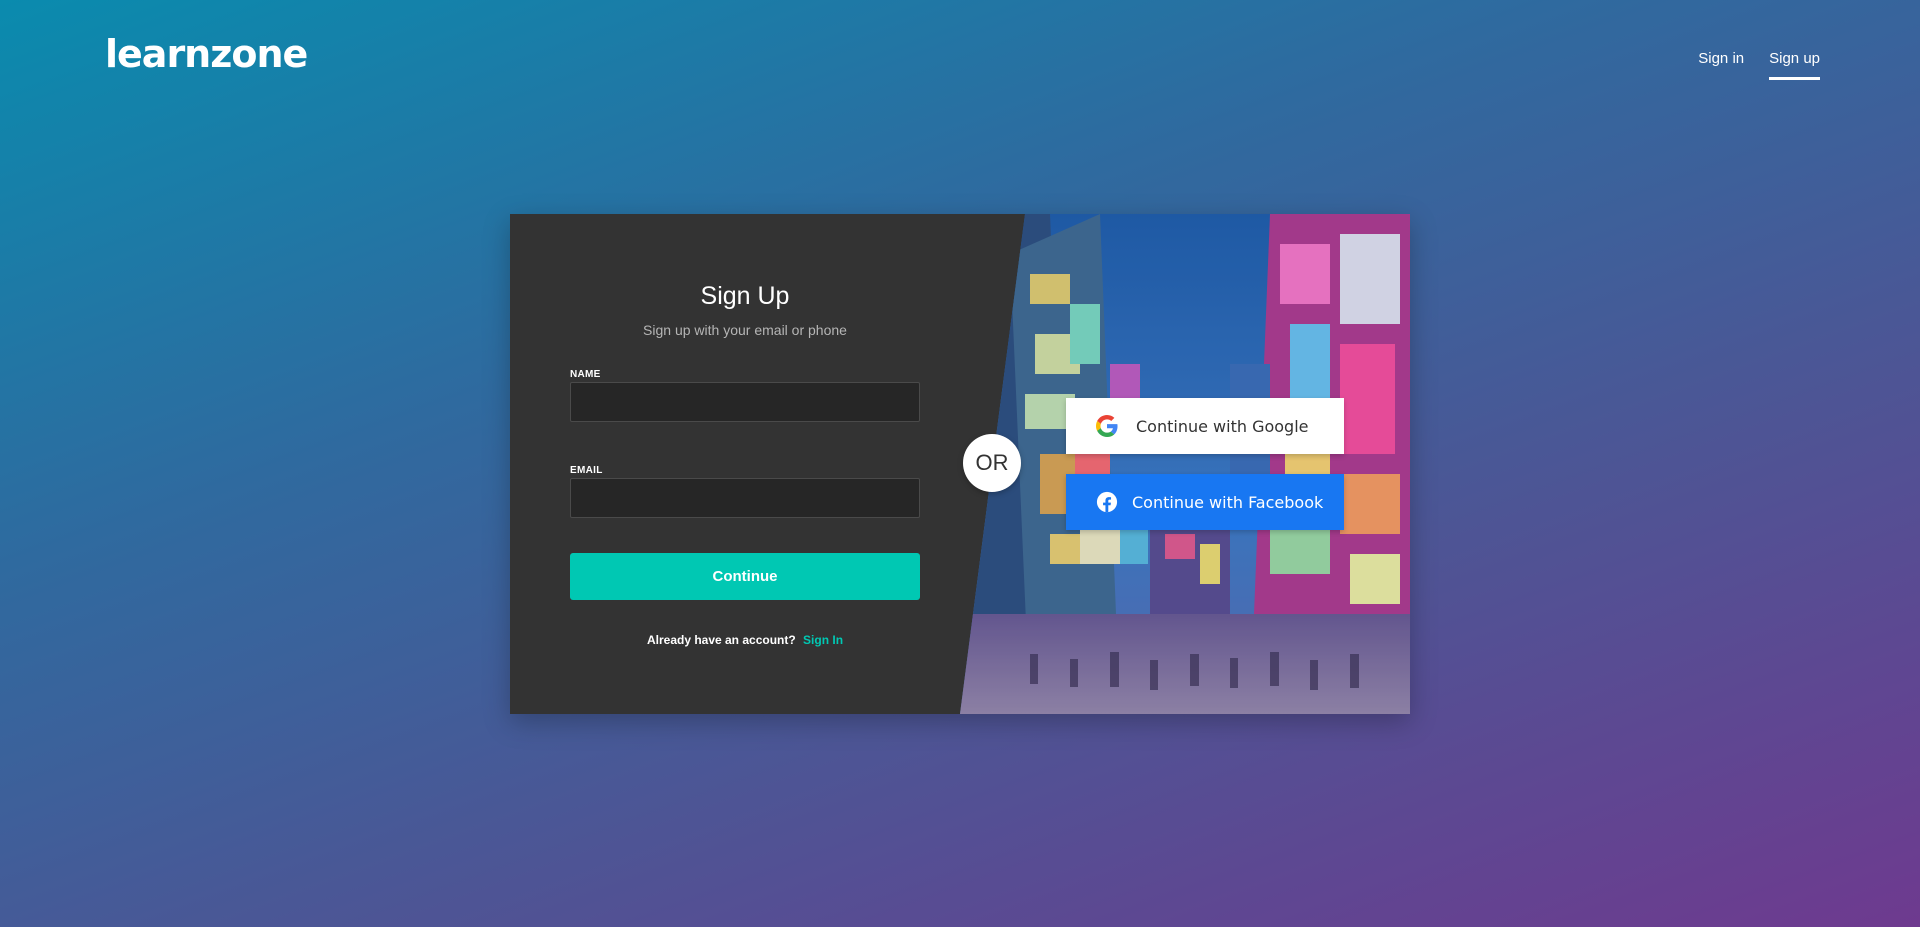 The image size is (1920, 927). What do you see at coordinates (721, 640) in the screenshot?
I see `already-account-text: Already have an account?` at bounding box center [721, 640].